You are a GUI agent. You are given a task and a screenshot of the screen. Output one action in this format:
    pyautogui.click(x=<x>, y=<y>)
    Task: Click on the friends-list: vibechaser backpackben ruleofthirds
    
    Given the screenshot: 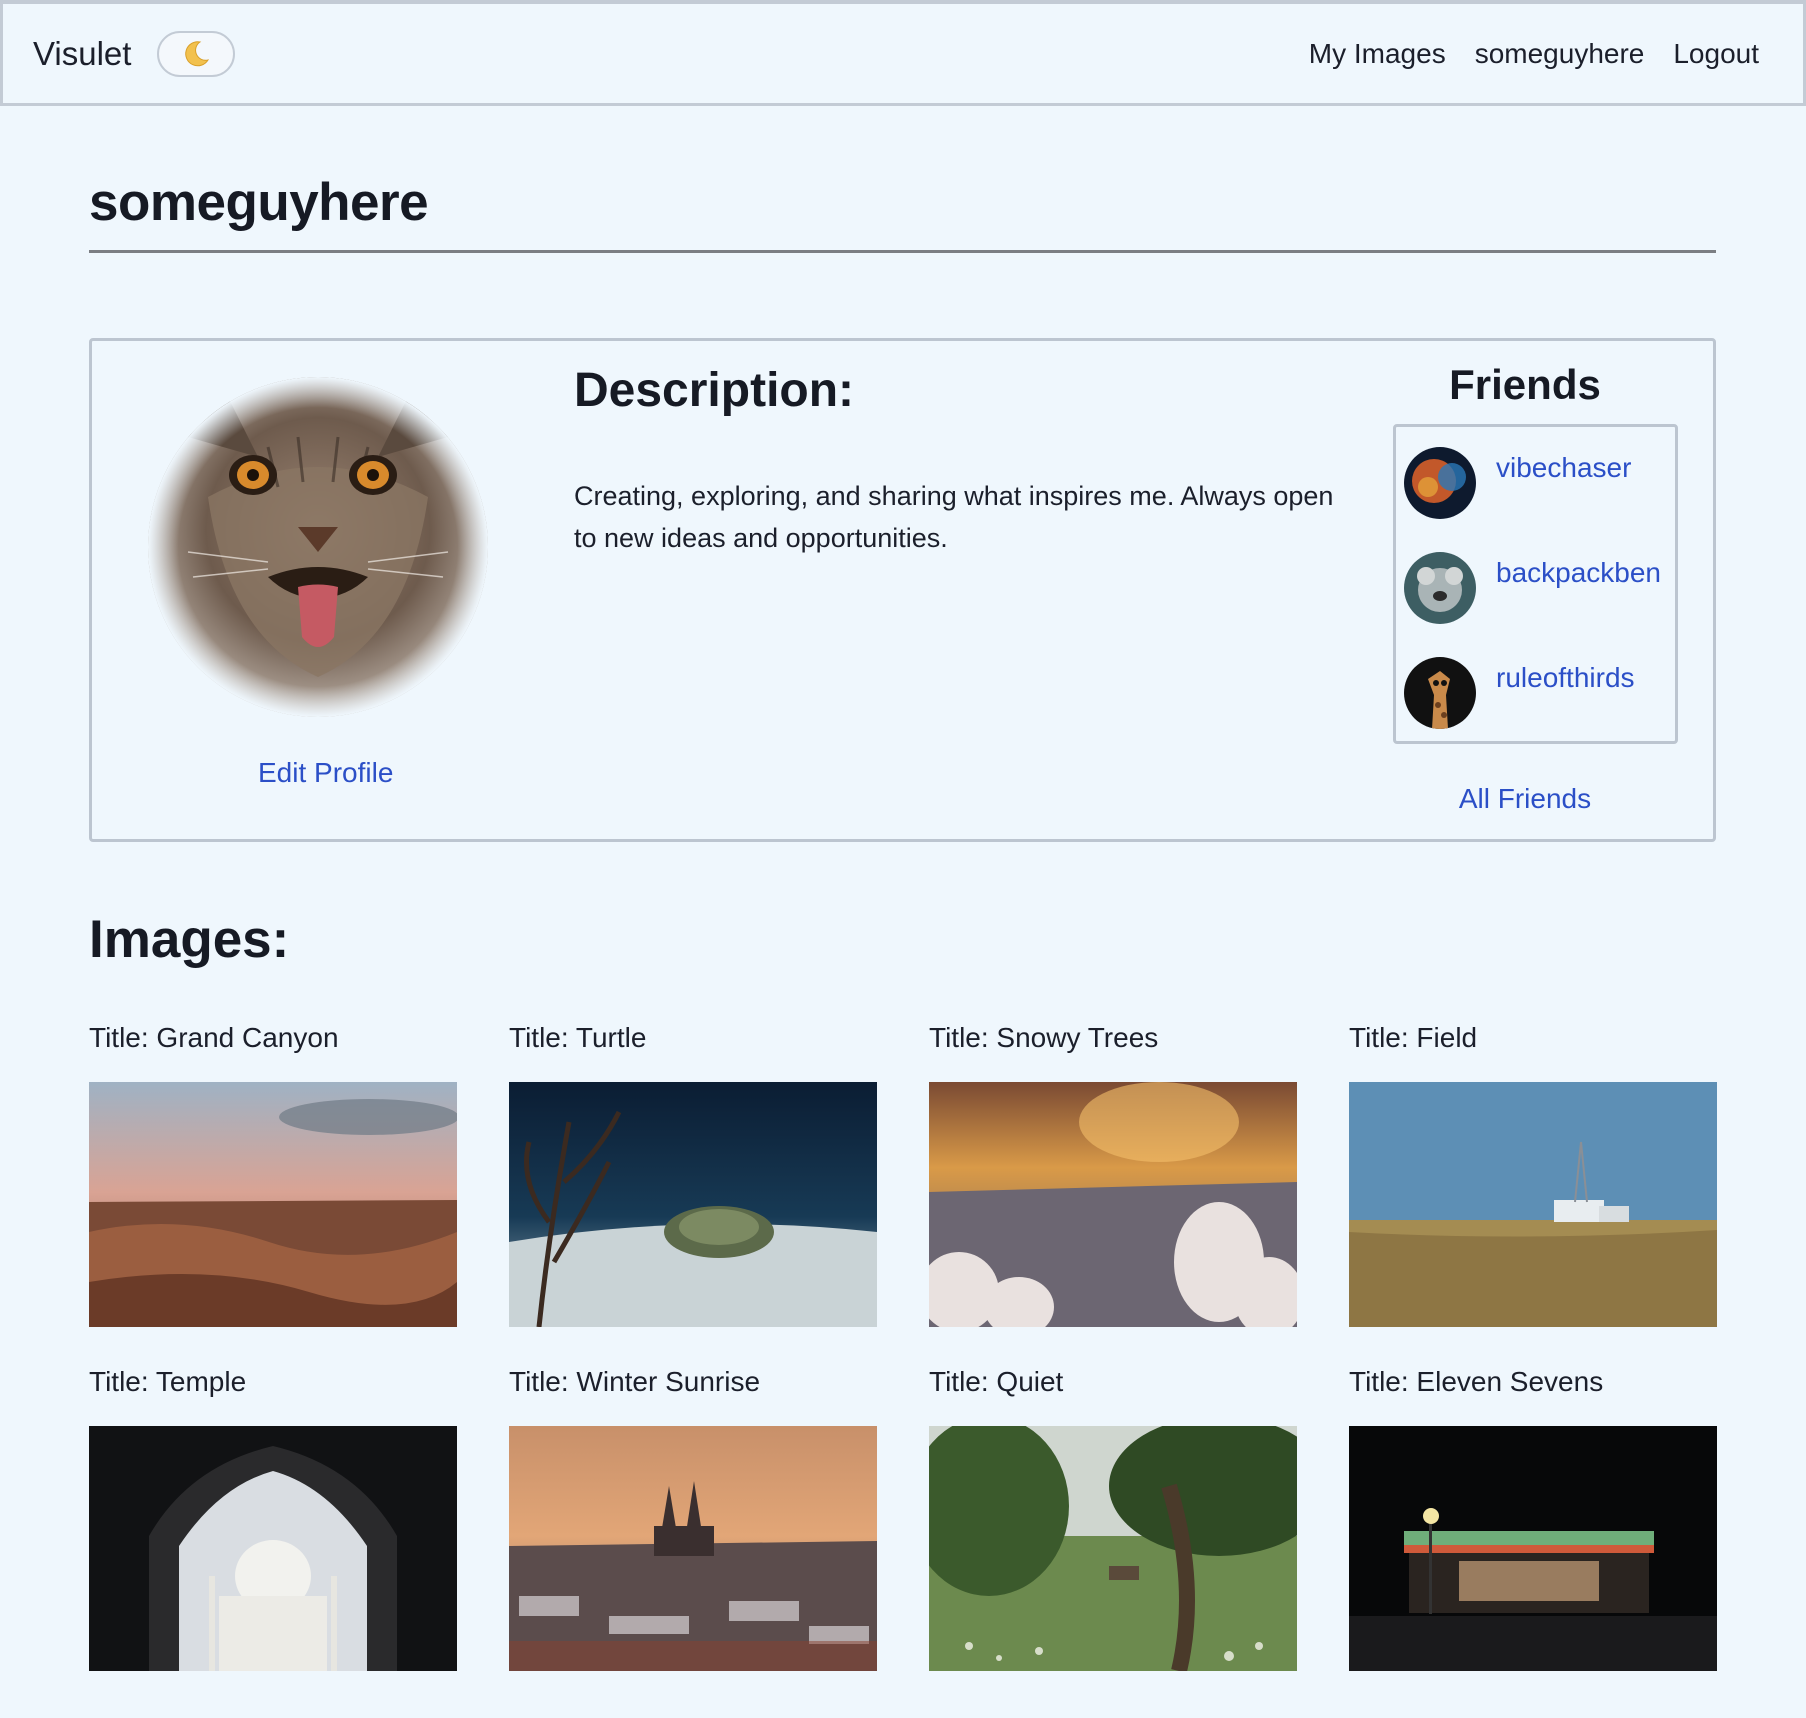 What is the action you would take?
    pyautogui.click(x=1535, y=584)
    